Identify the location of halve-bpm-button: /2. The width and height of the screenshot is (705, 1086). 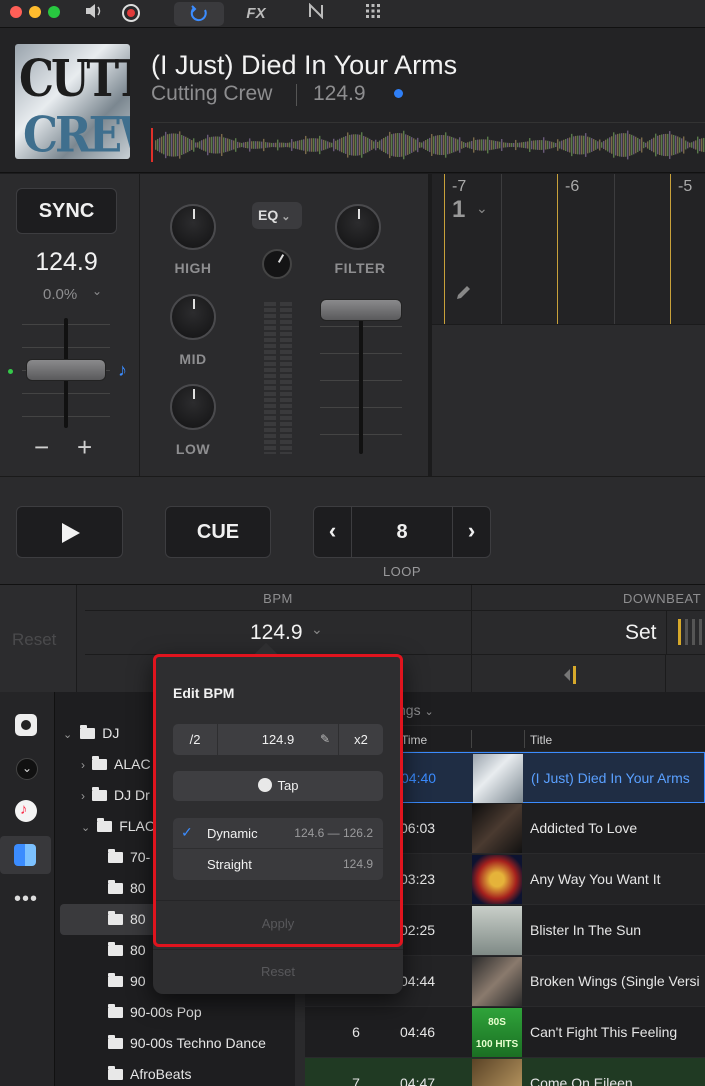
(195, 739).